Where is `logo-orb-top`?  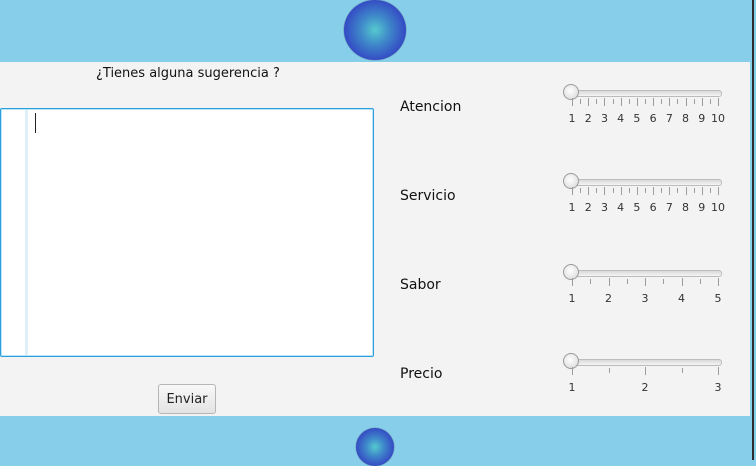 logo-orb-top is located at coordinates (375, 30).